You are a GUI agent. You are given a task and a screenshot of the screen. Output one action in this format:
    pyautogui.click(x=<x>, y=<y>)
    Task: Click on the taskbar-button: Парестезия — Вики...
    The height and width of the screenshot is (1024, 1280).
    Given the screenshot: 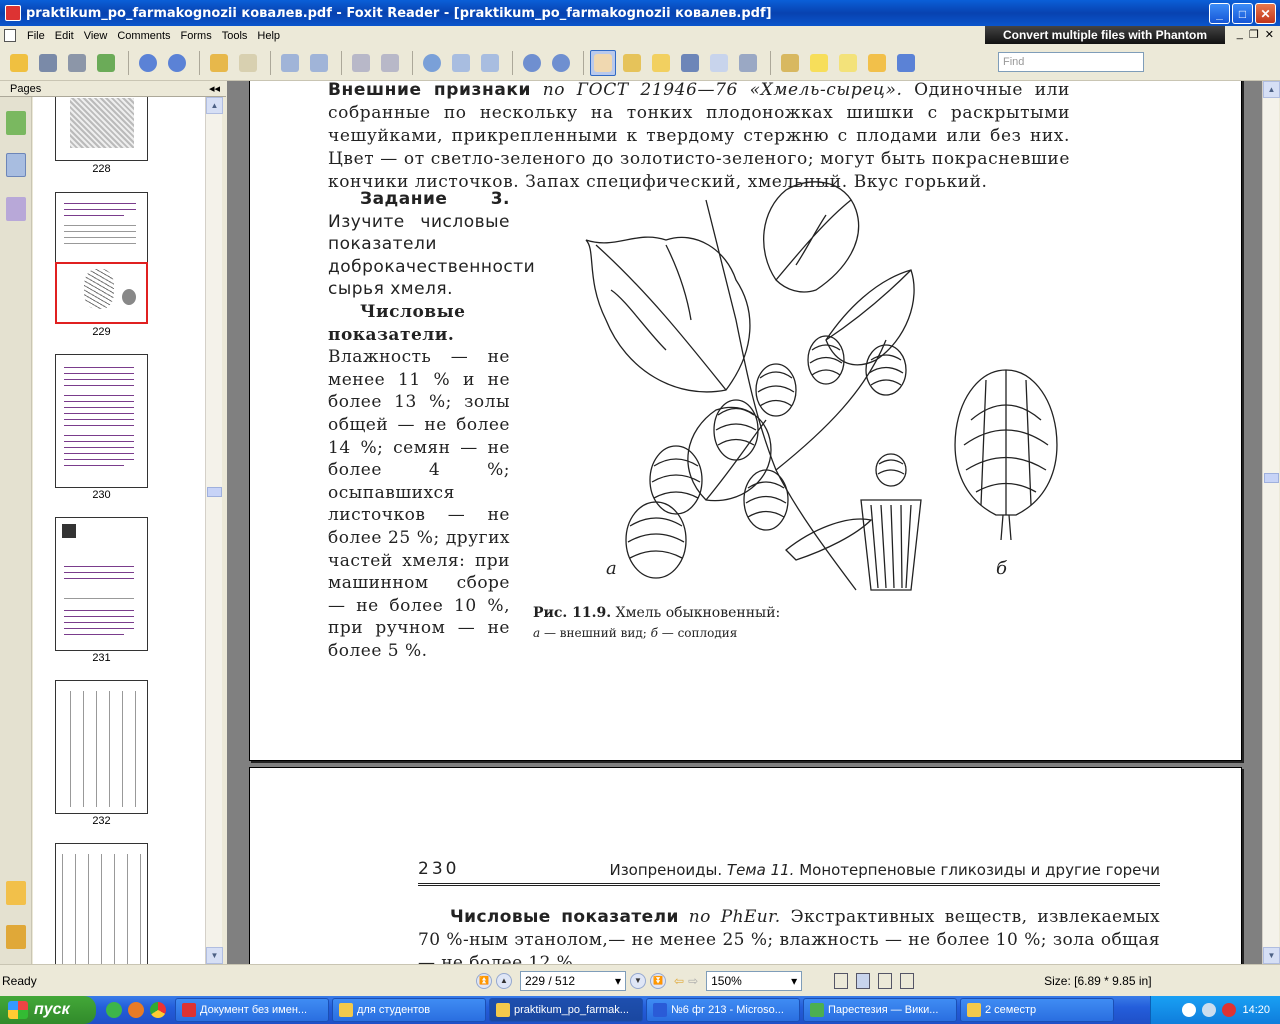 What is the action you would take?
    pyautogui.click(x=880, y=1010)
    